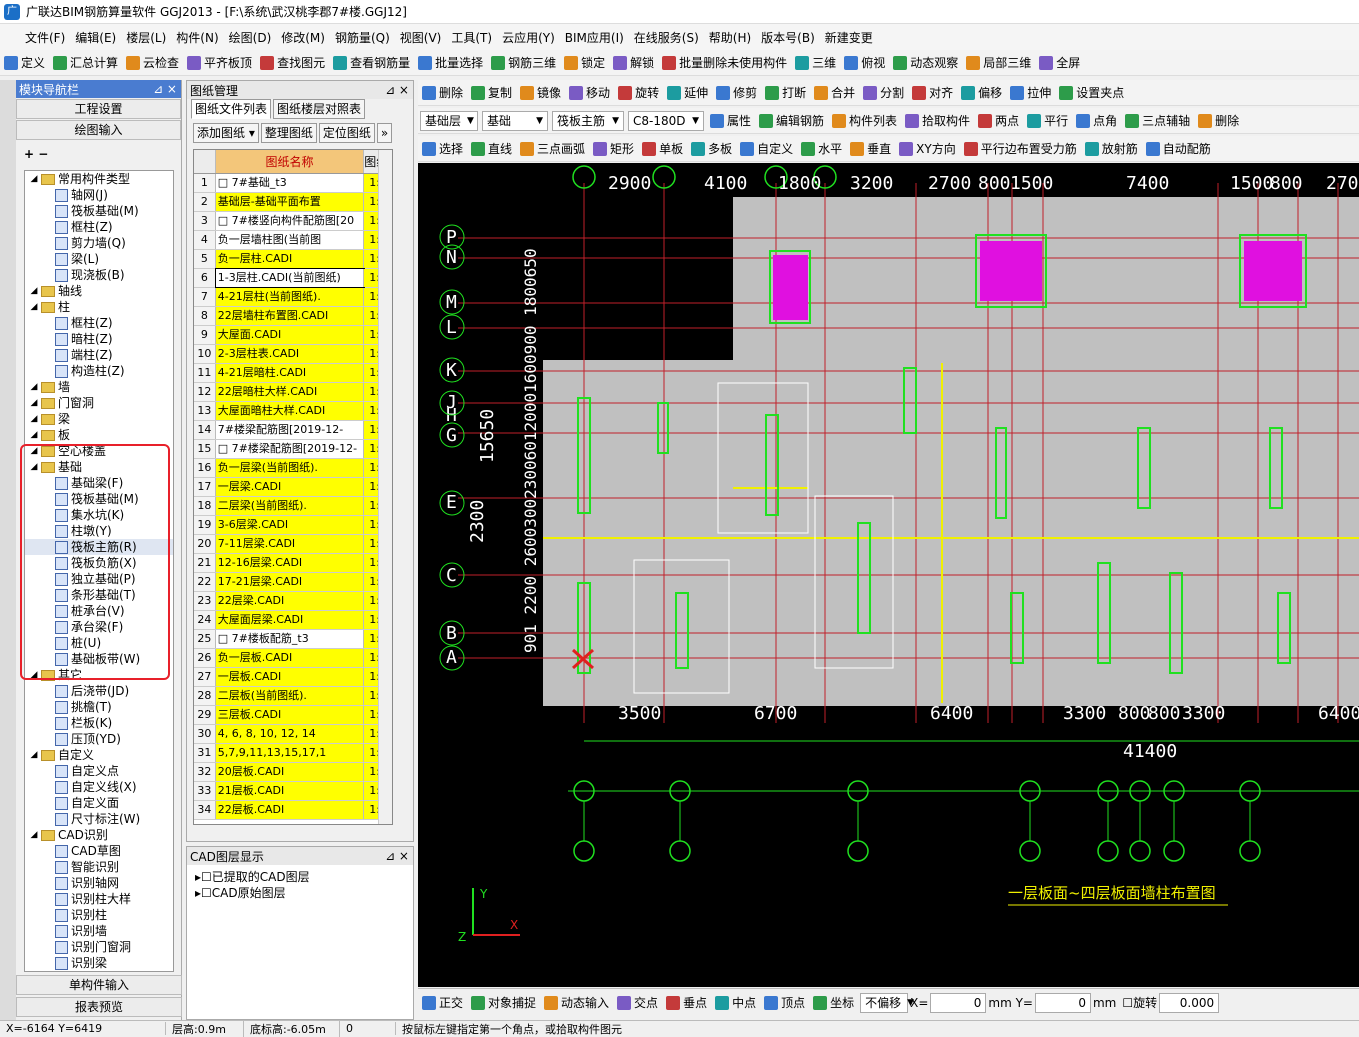 The height and width of the screenshot is (1037, 1359). Describe the element at coordinates (666, 37) in the screenshot. I see `menu-item-11: 在线服务(S)` at that location.